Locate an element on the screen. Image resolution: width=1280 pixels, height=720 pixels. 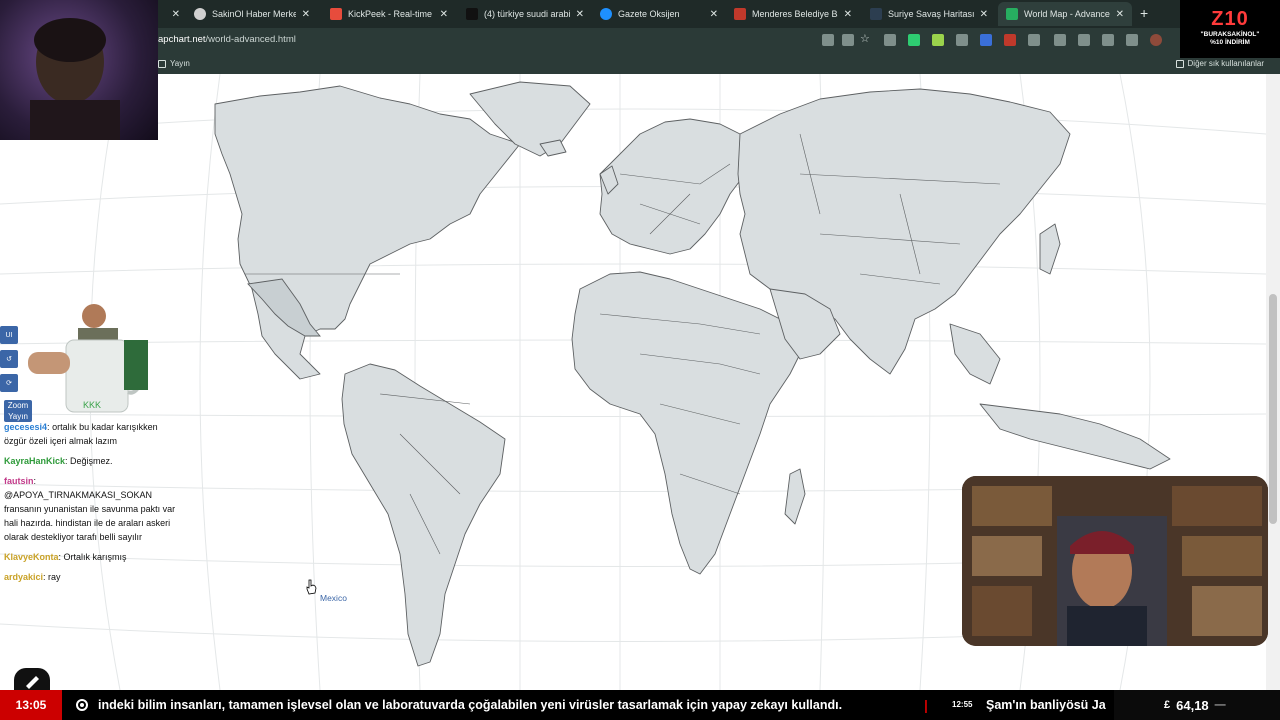
guest-webcam is located at coordinates (1115, 561).